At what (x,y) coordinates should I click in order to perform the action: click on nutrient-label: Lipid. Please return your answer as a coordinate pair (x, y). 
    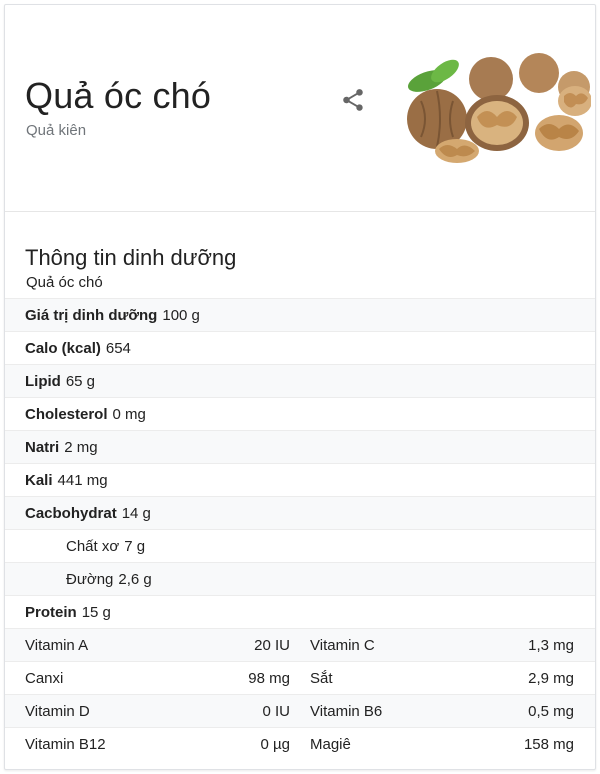
    Looking at the image, I should click on (43, 381).